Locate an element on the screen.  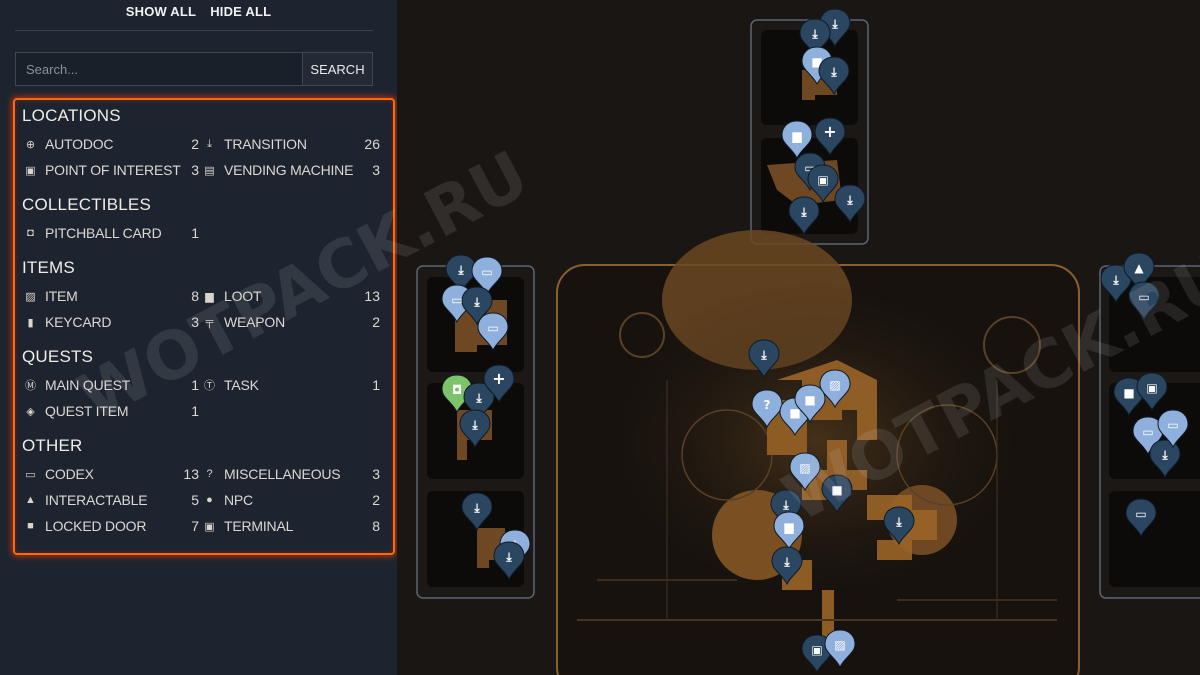
section-title: COLLECTIBLES is located at coordinates (87, 204).